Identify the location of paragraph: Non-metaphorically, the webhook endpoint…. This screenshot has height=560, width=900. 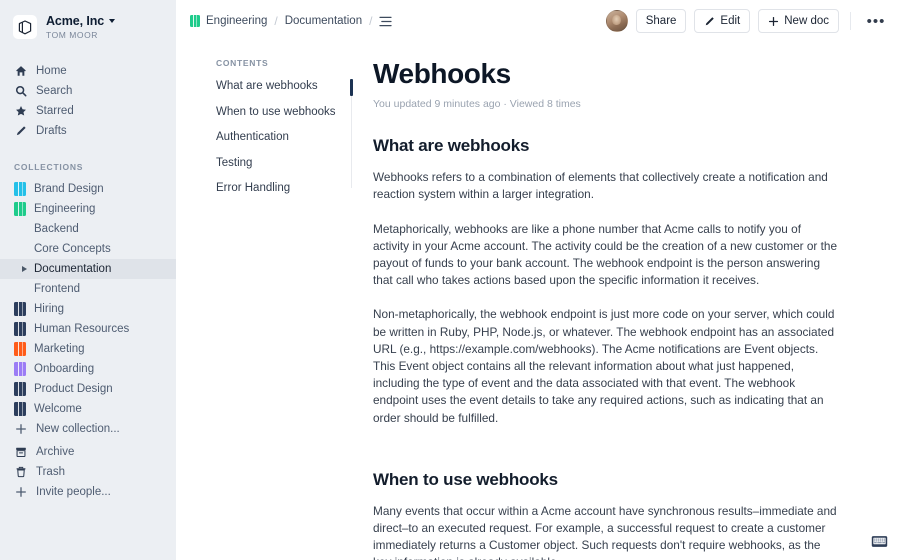
(604, 366).